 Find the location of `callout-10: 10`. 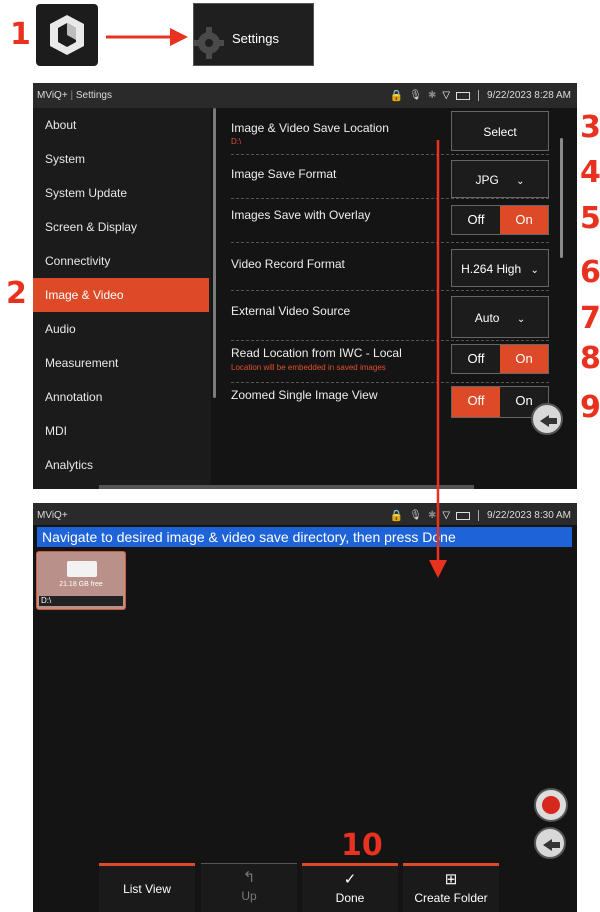

callout-10: 10 is located at coordinates (362, 845).